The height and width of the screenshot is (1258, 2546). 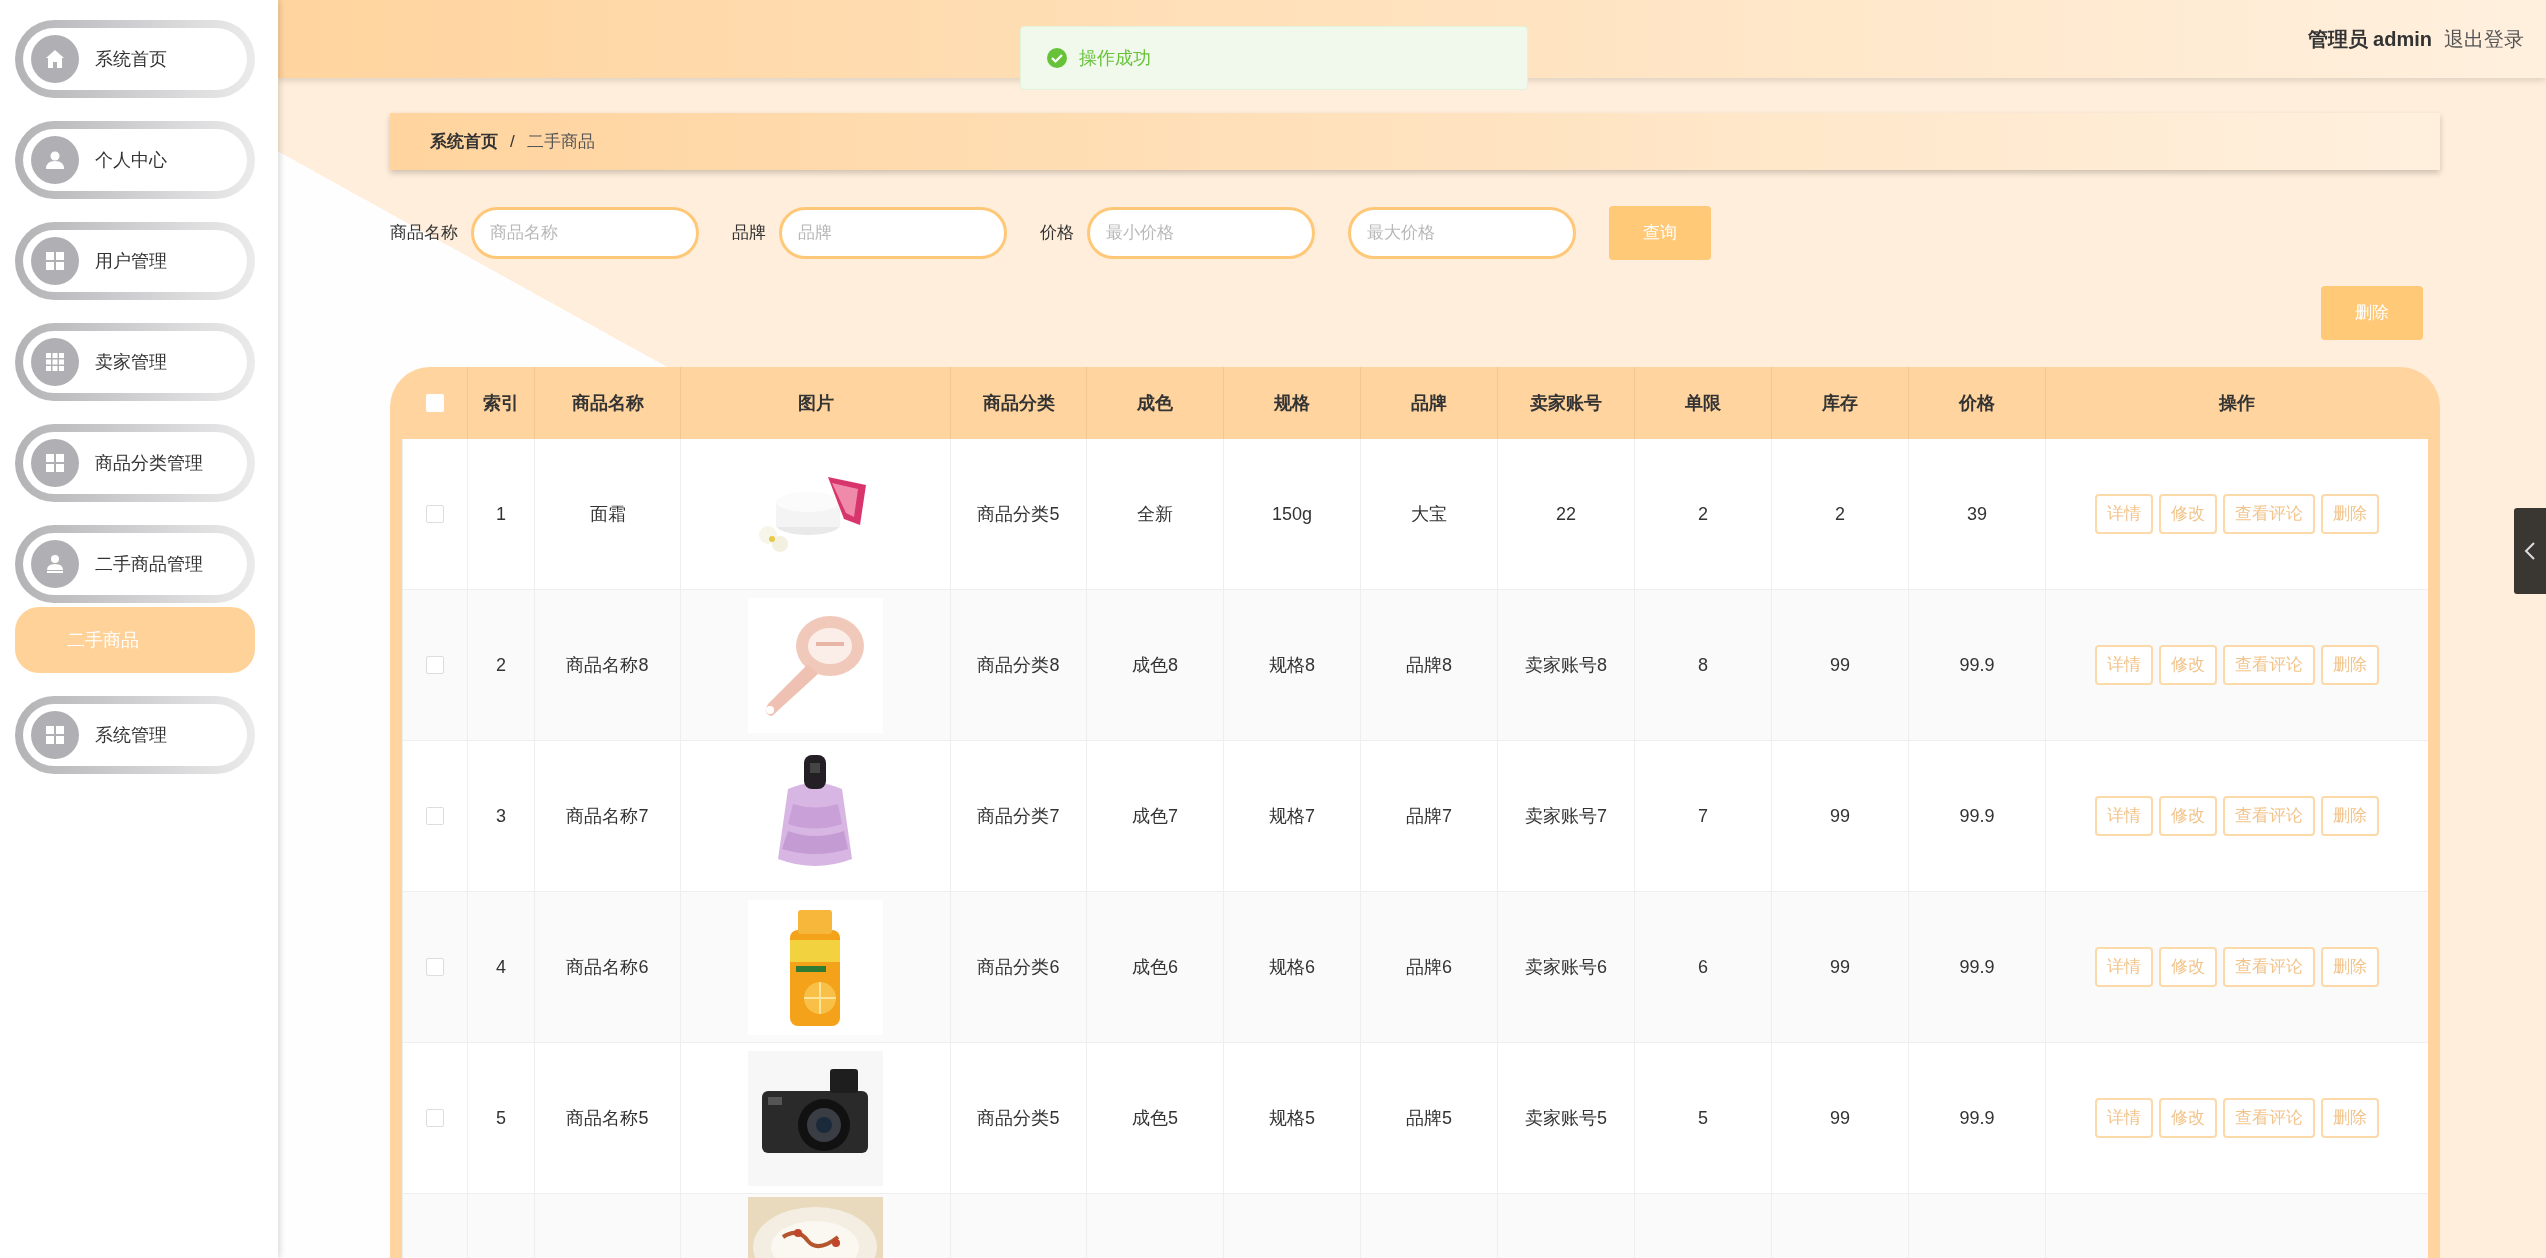 What do you see at coordinates (607, 514) in the screenshot?
I see `table-cell: 面霜` at bounding box center [607, 514].